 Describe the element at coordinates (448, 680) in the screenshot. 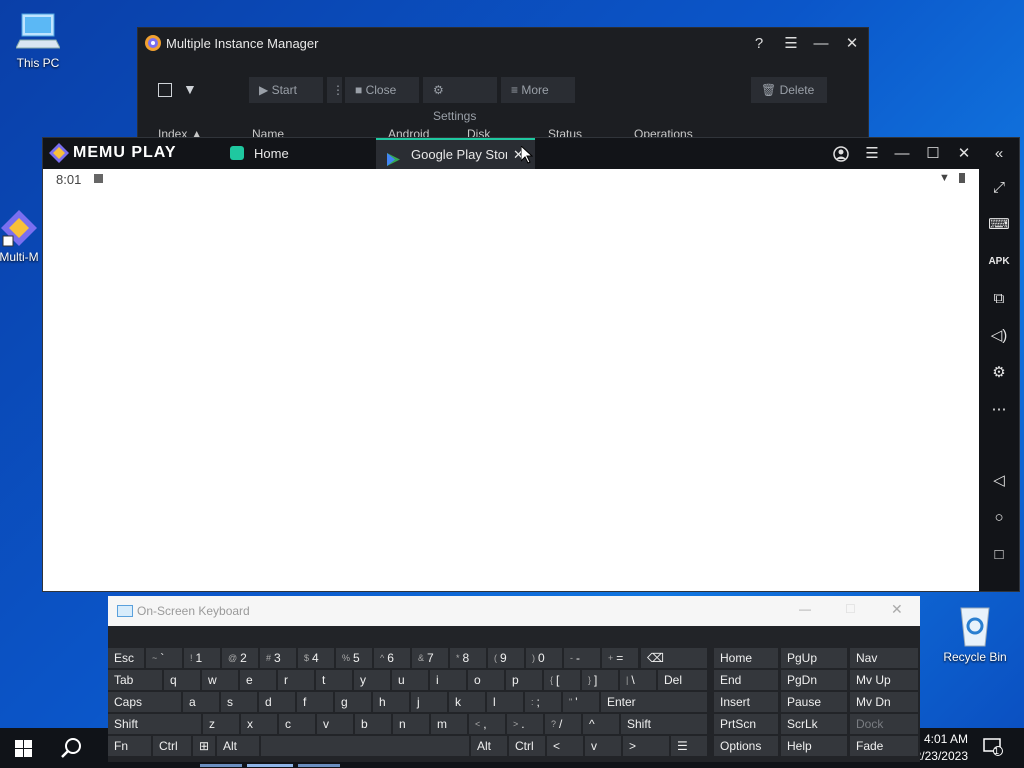

I see `osk-key: i` at that location.